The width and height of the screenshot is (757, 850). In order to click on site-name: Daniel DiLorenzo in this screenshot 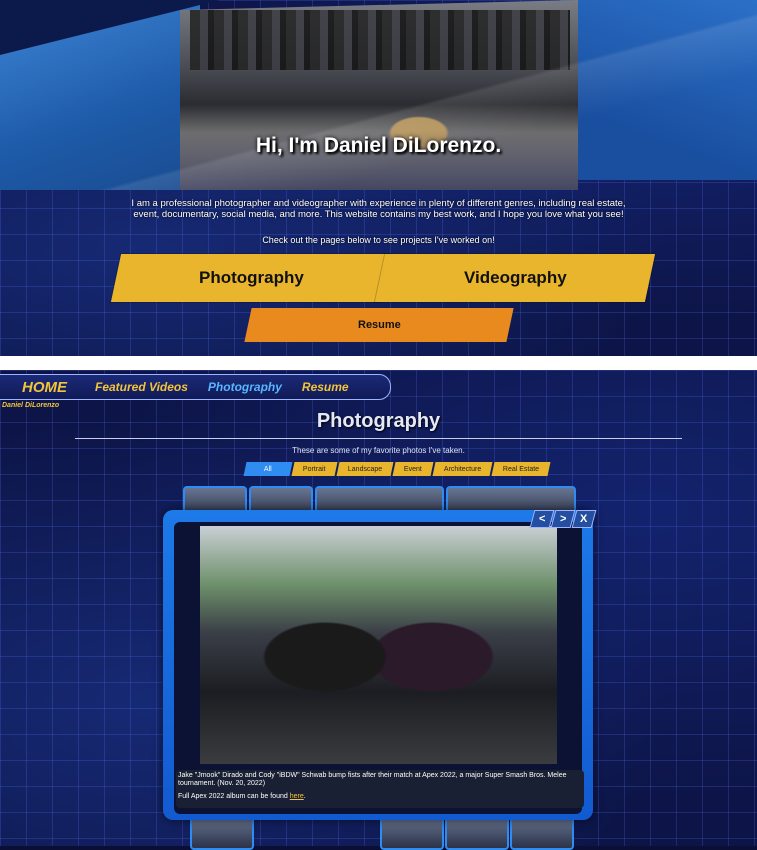, I will do `click(31, 405)`.